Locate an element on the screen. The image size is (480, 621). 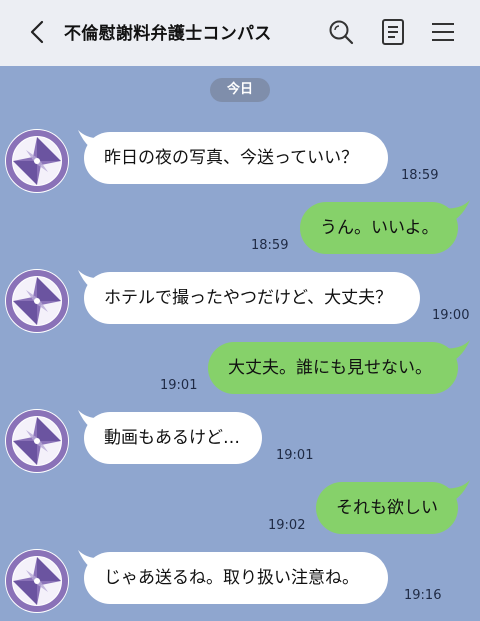
message-time: 19:00 is located at coordinates (451, 315).